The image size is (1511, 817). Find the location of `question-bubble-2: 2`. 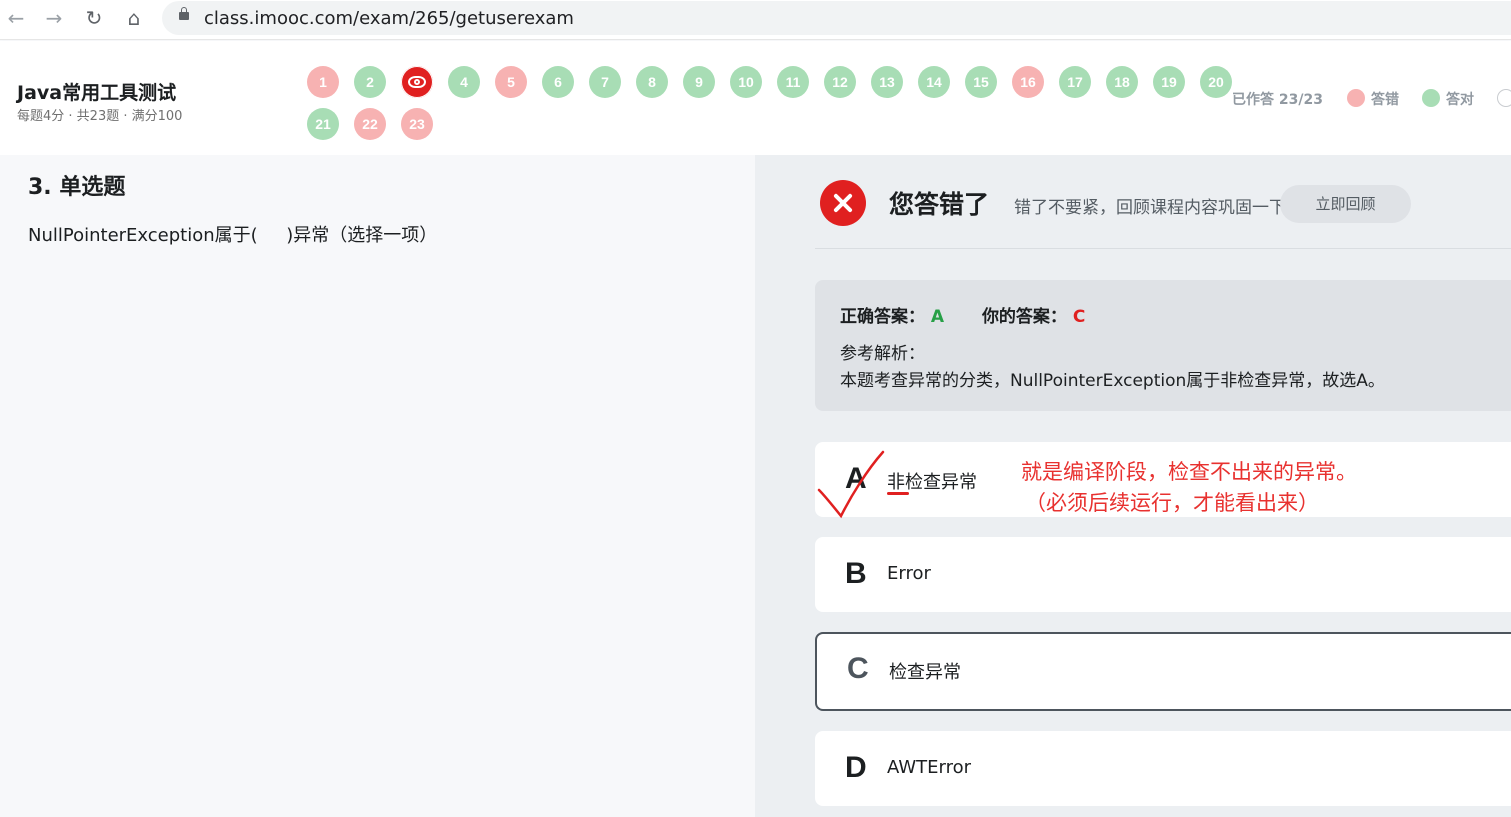

question-bubble-2: 2 is located at coordinates (370, 82).